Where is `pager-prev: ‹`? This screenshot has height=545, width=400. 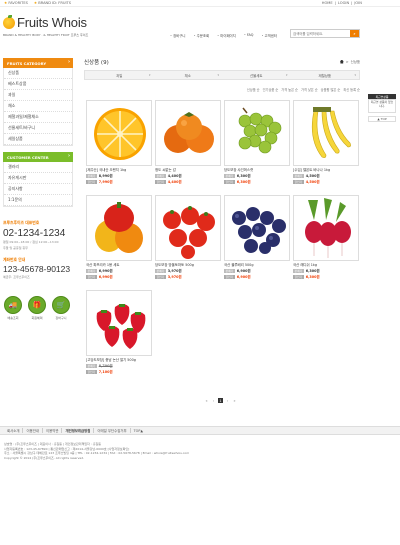 pager-prev: ‹ is located at coordinates (213, 400).